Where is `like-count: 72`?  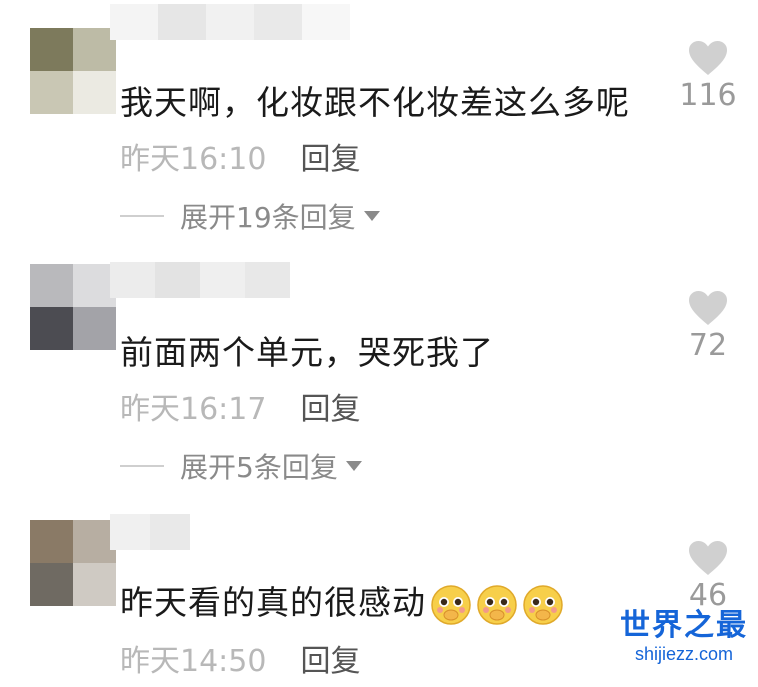
like-count: 72 is located at coordinates (708, 345).